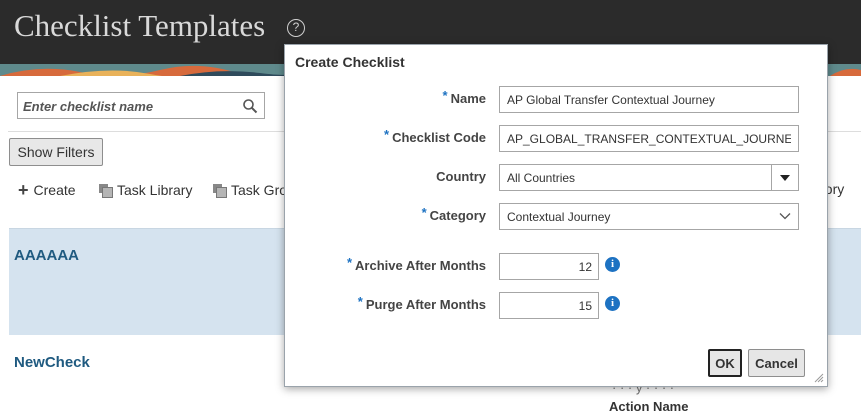  Describe the element at coordinates (559, 217) in the screenshot. I see `category-value: Contextual Journey` at that location.